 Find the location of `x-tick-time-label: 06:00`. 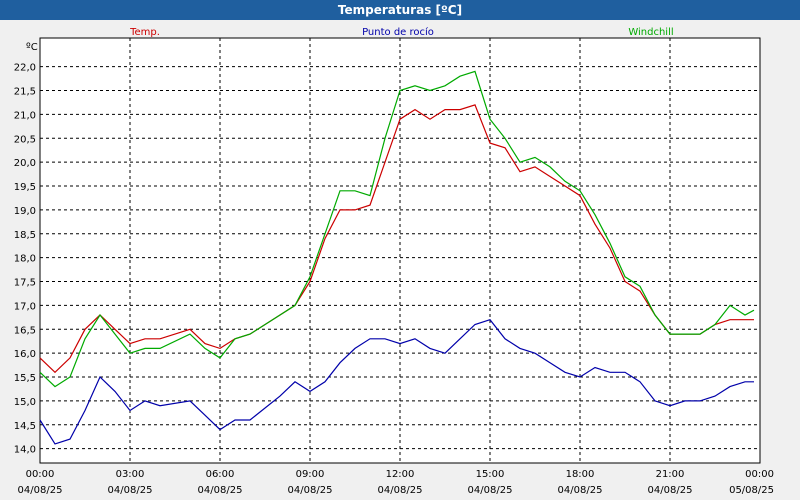

x-tick-time-label: 06:00 is located at coordinates (220, 474).